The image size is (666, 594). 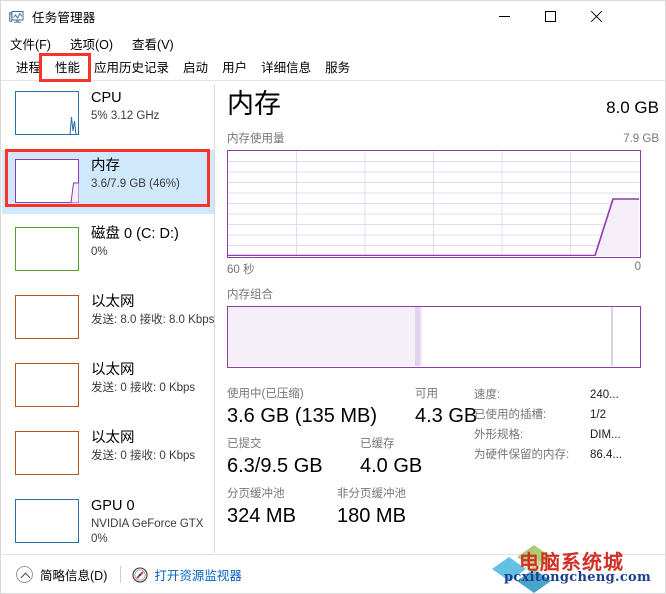 I want to click on menu-view: 查看(V), so click(x=153, y=43).